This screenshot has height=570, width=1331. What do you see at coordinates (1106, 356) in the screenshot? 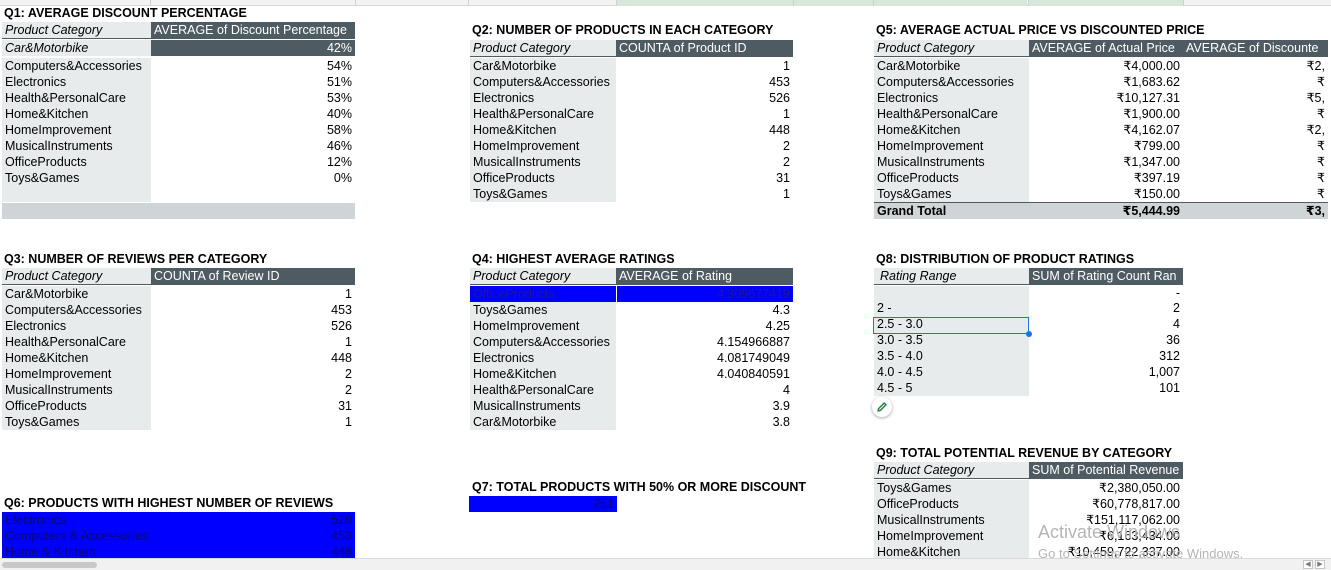
I see `value-cell: 312` at bounding box center [1106, 356].